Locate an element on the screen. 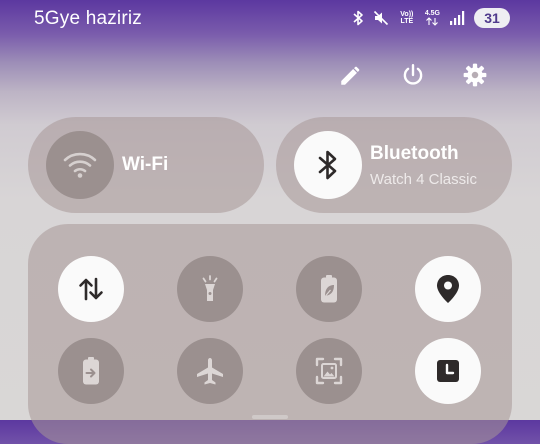  carrier-name: 5Gye haziriz is located at coordinates (88, 18).